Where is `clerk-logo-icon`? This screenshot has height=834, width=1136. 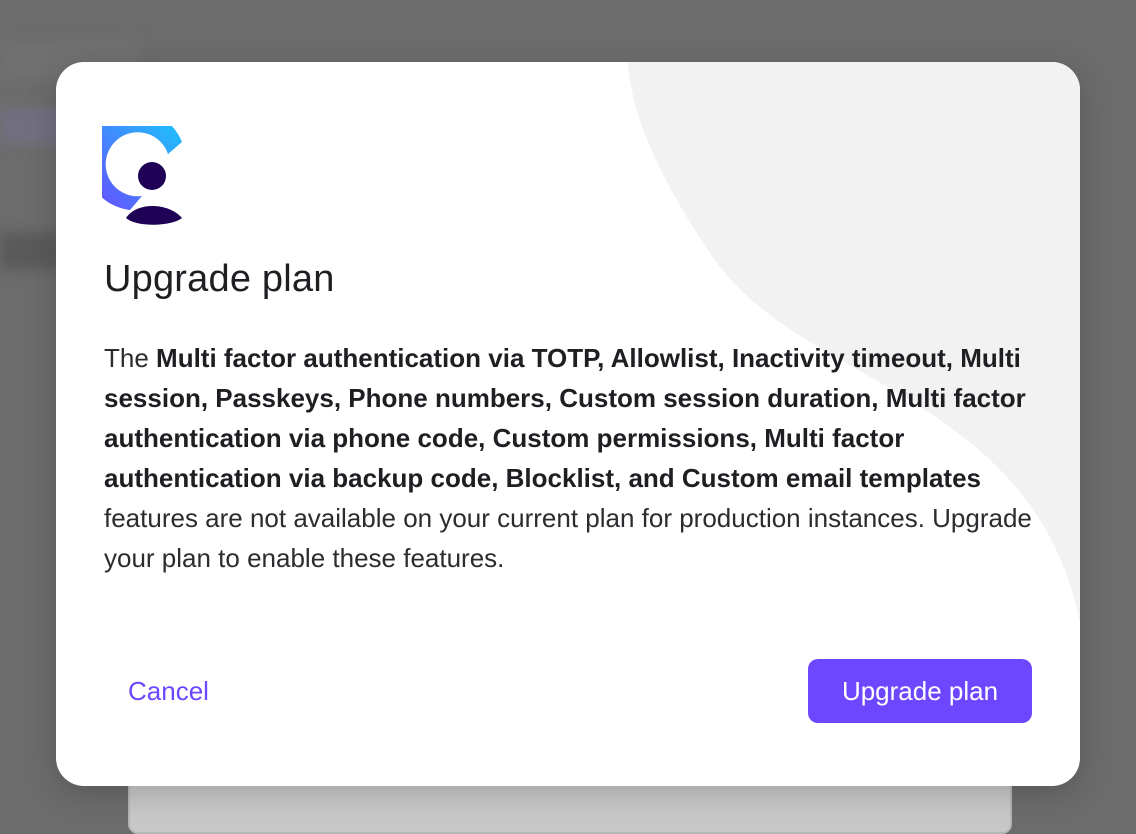
clerk-logo-icon is located at coordinates (142, 175).